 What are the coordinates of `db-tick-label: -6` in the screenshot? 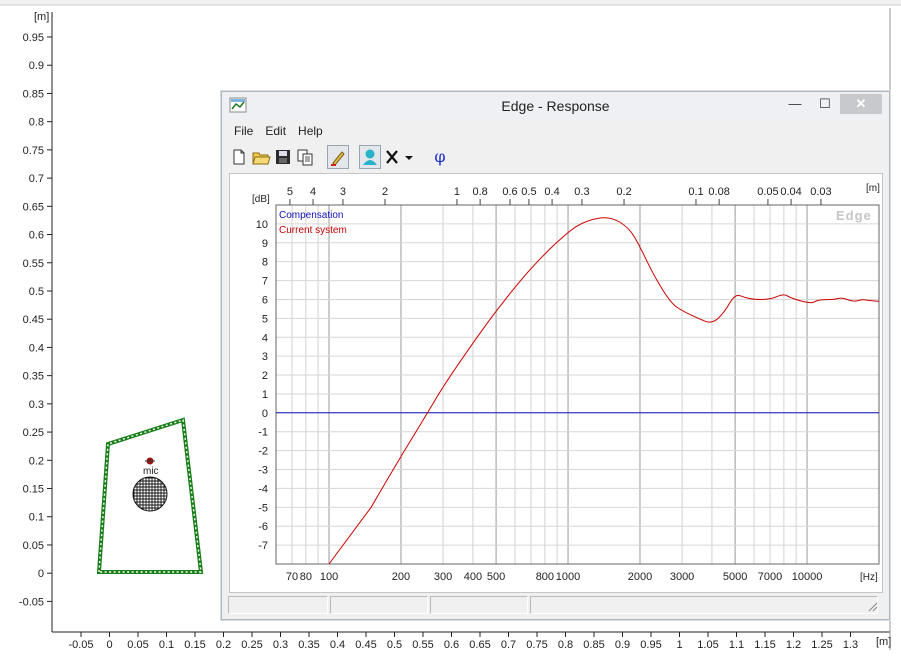 It's located at (263, 527).